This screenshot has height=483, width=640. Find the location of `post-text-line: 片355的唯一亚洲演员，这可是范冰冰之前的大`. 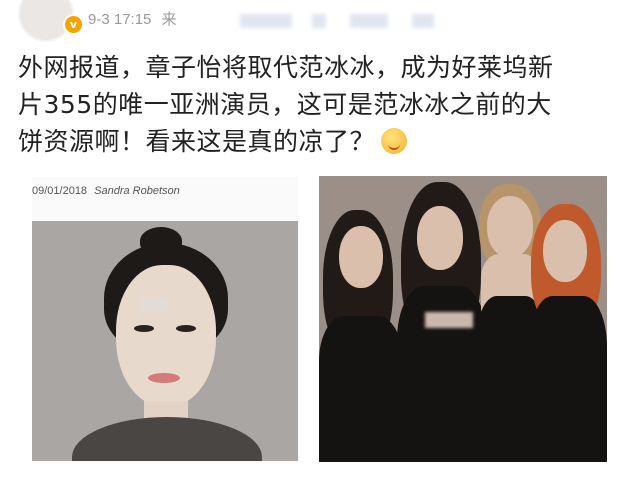

post-text-line: 片355的唯一亚洲演员，这可是范冰冰之前的大 is located at coordinates (285, 104).